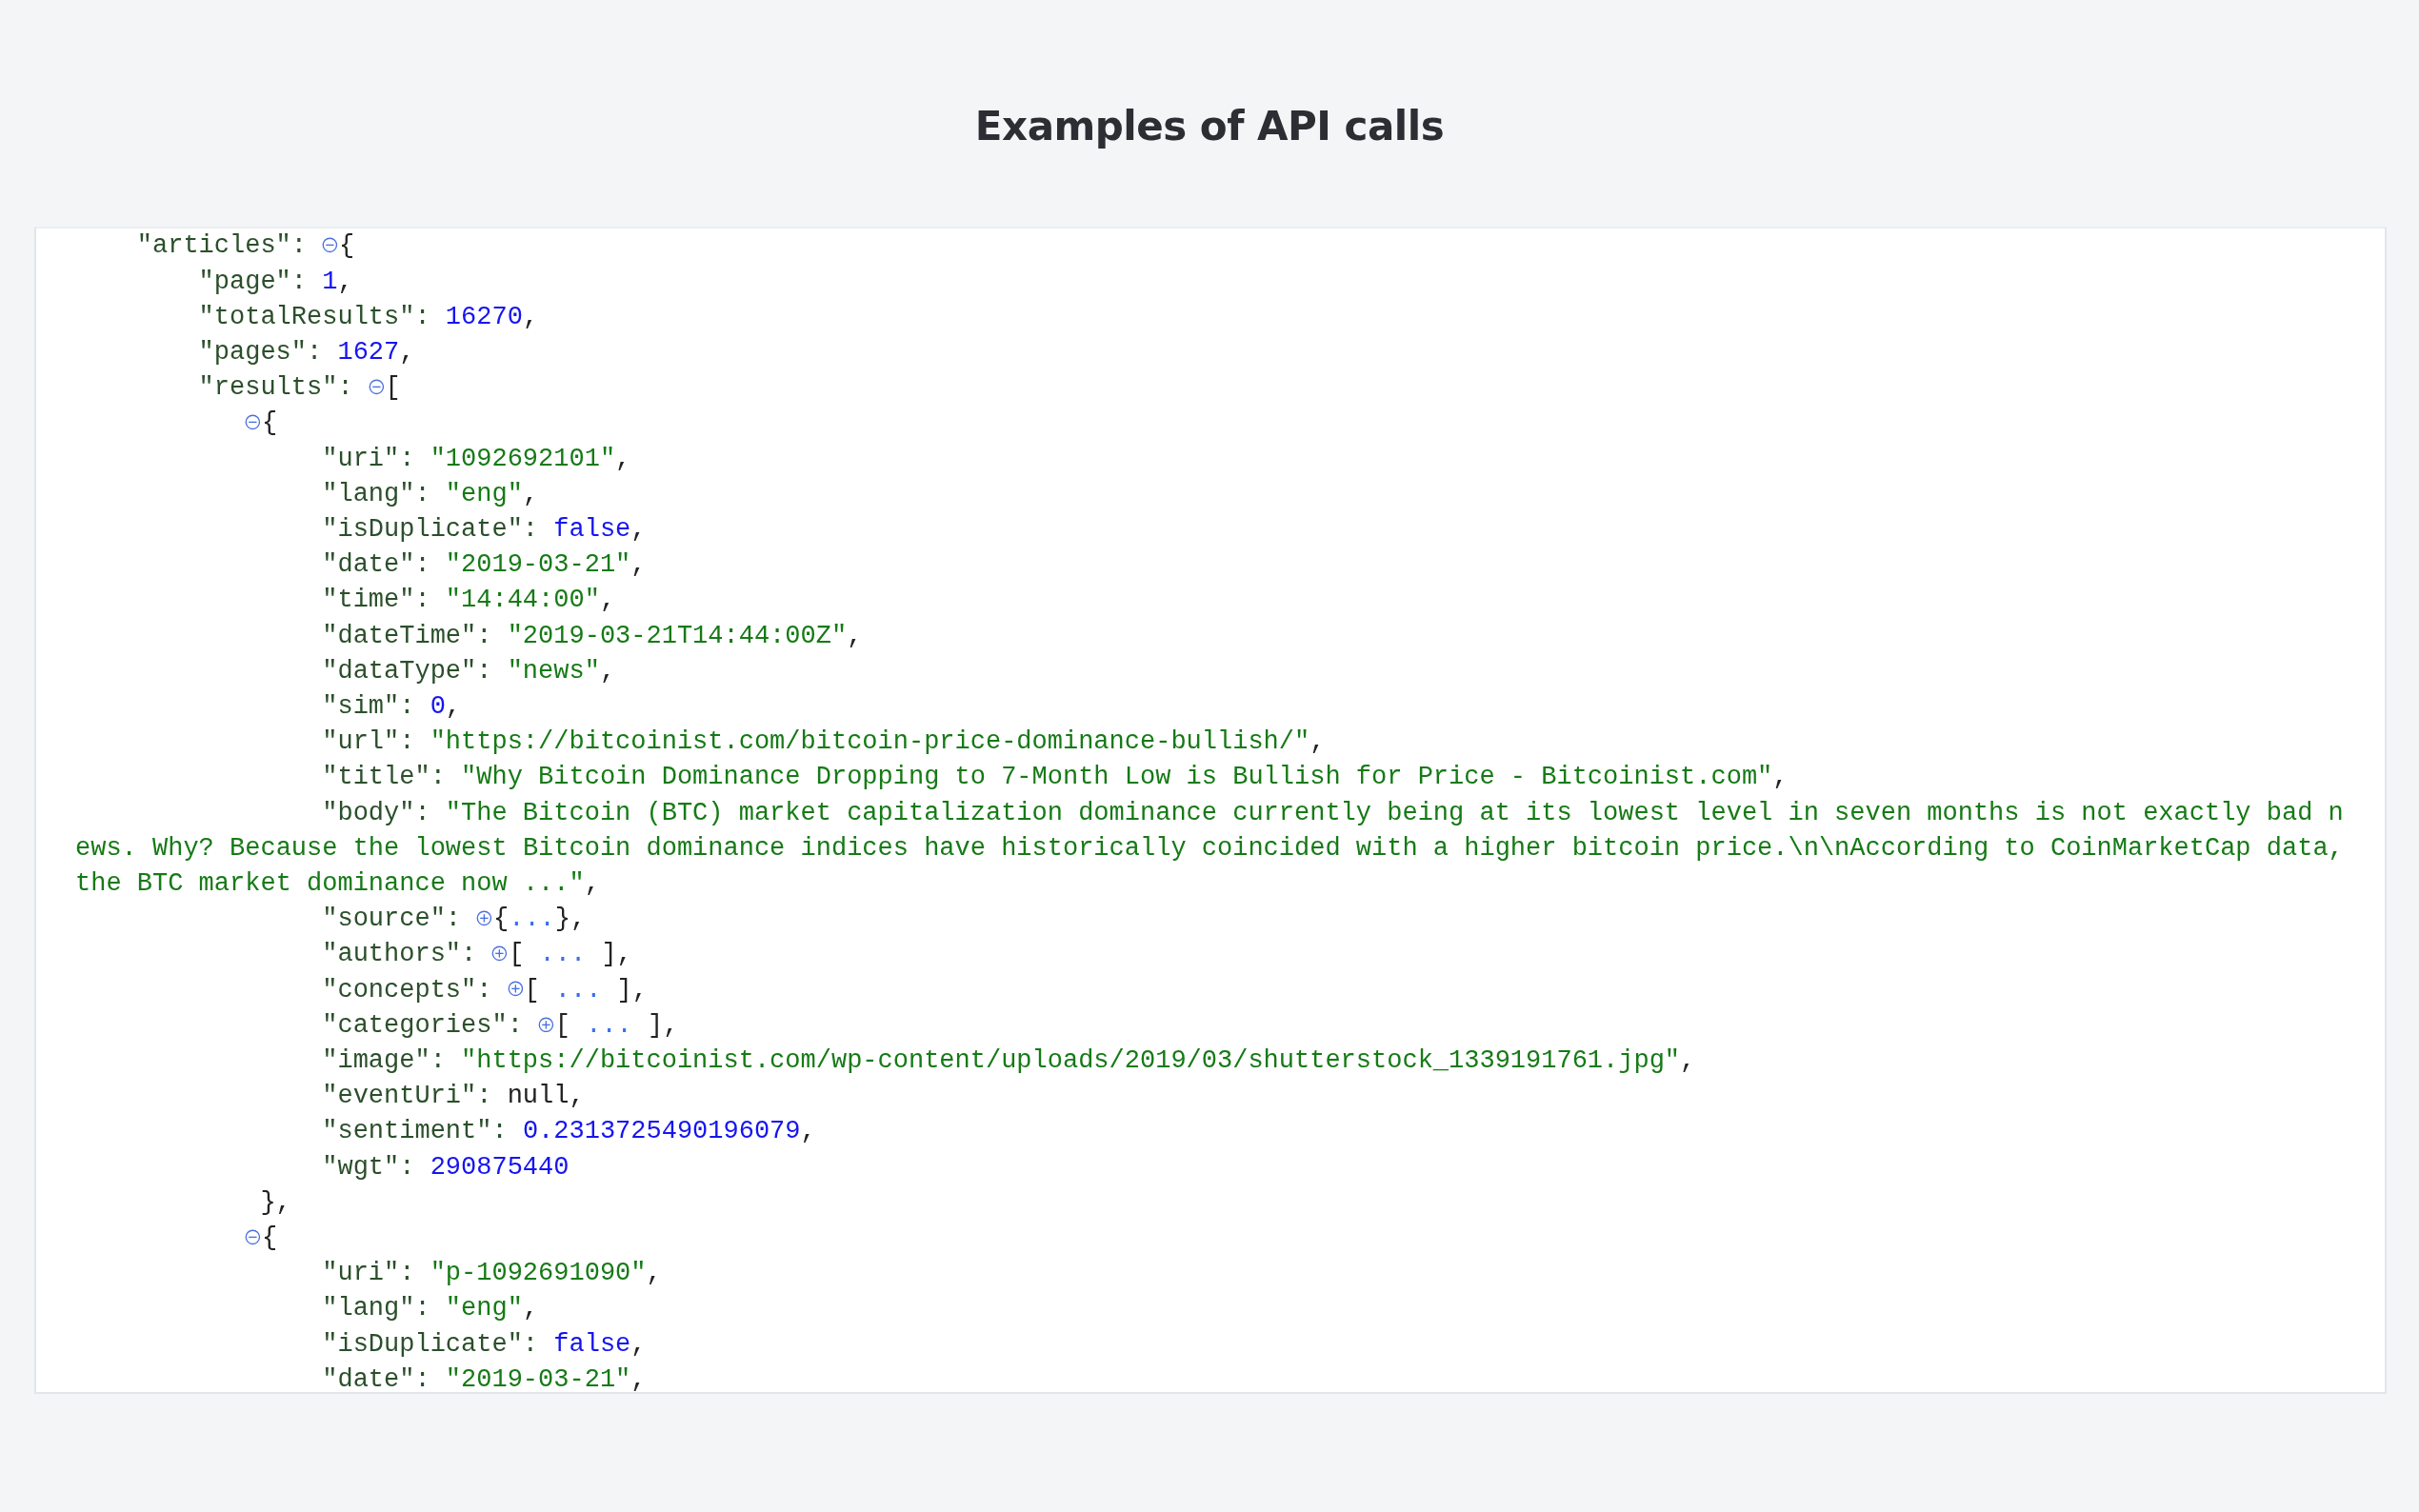 This screenshot has height=1512, width=2419. Describe the element at coordinates (540, 919) in the screenshot. I see `collapsed-preview: {...},` at that location.